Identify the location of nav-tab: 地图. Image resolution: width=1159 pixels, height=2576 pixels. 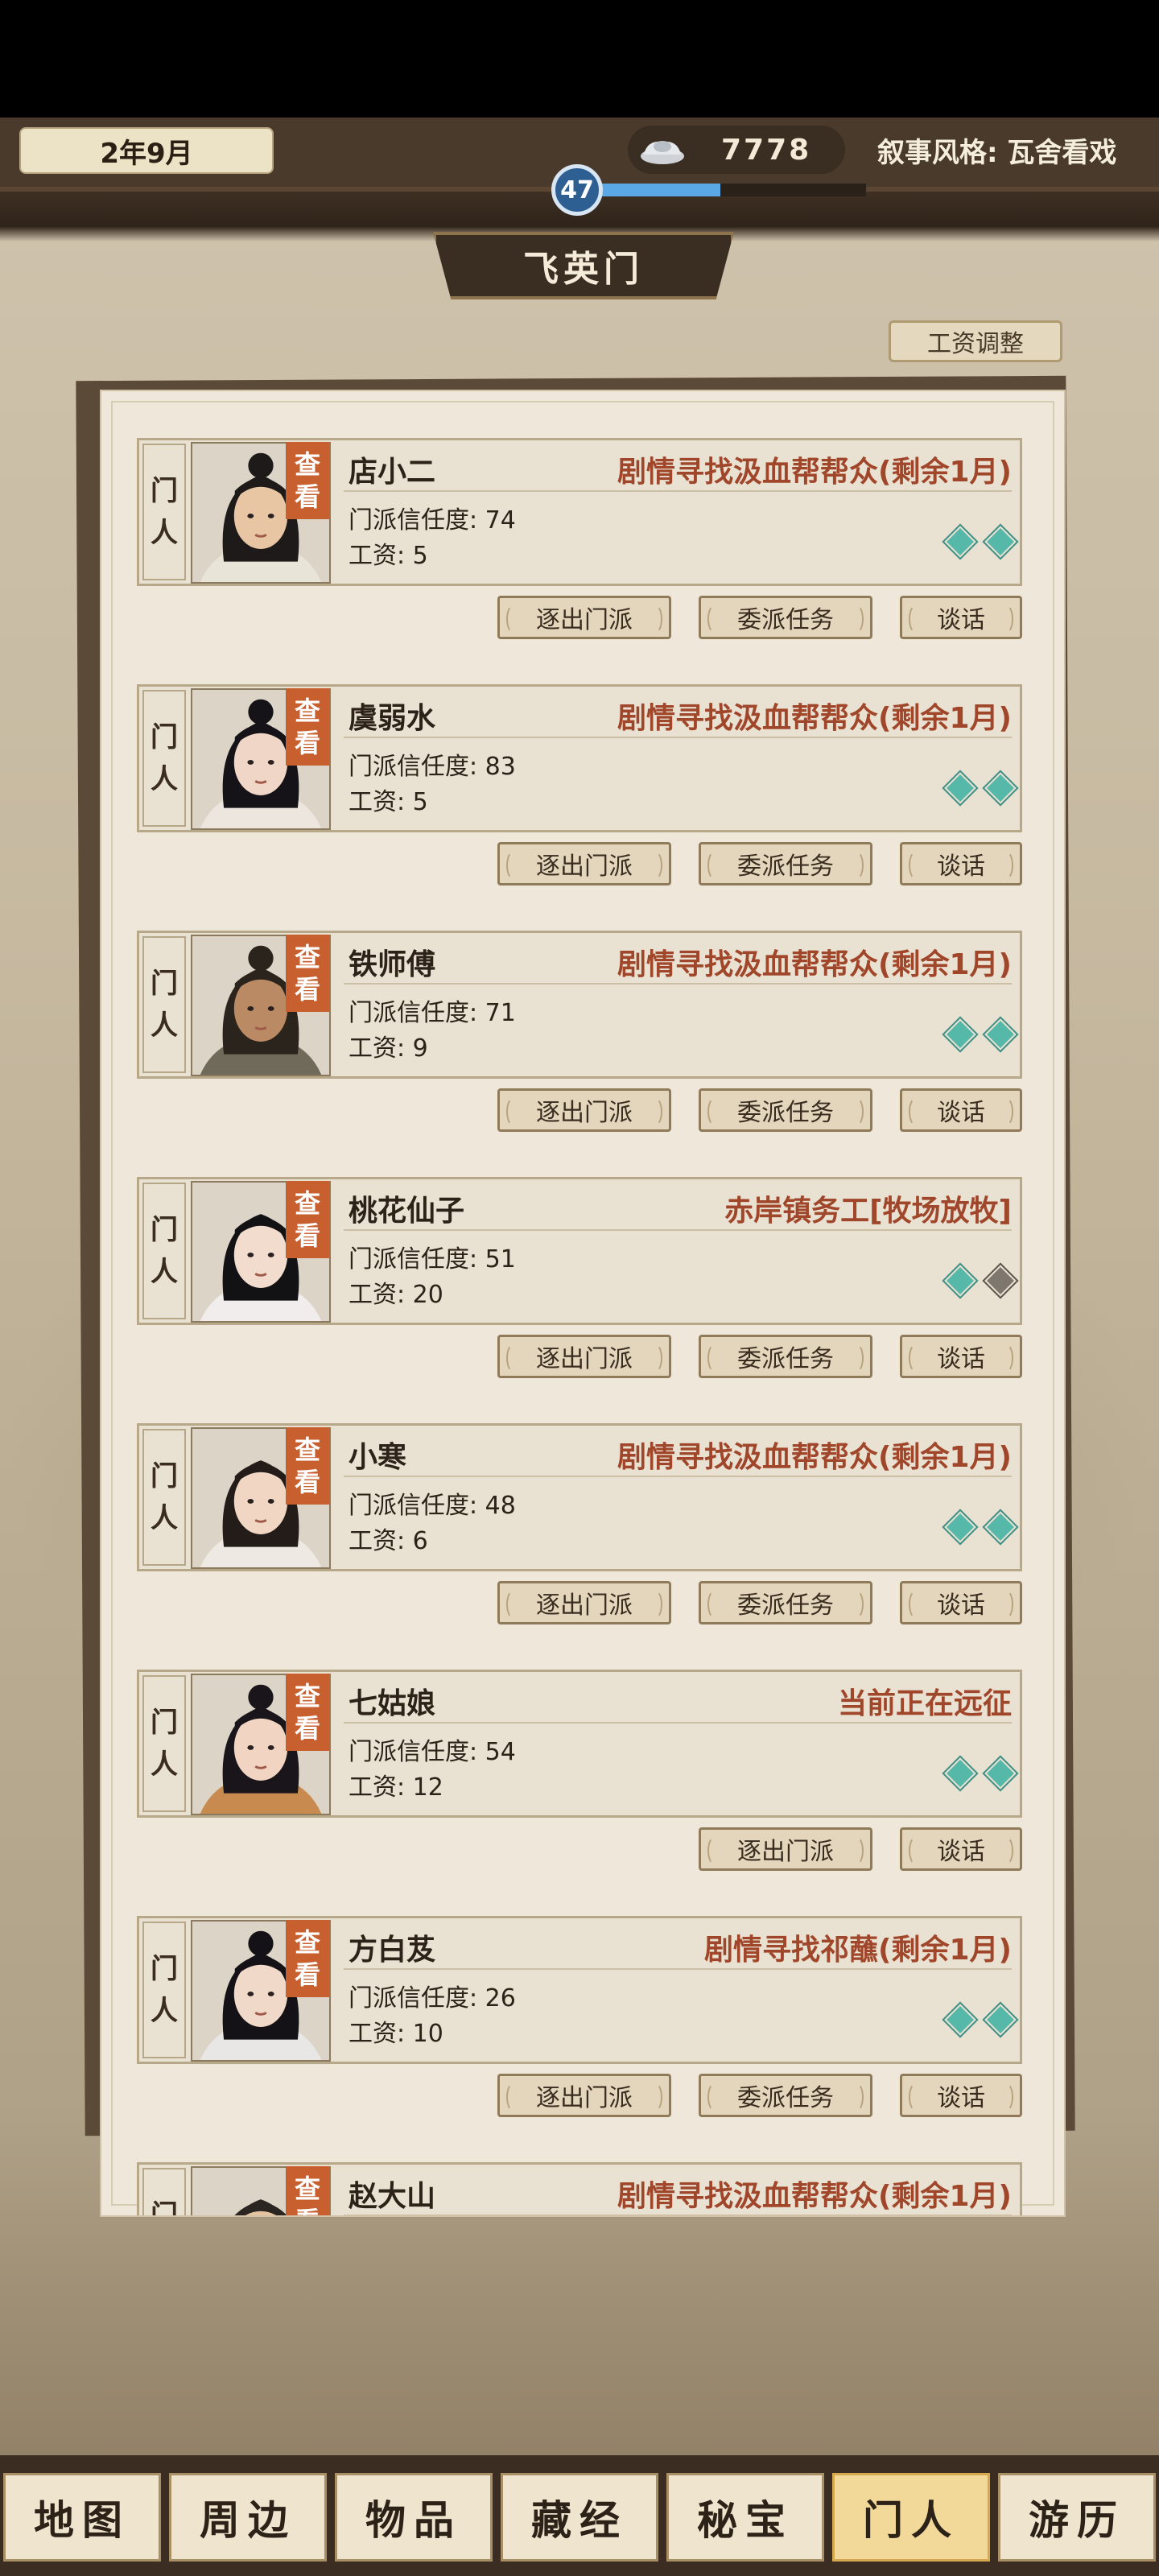
(82, 2517).